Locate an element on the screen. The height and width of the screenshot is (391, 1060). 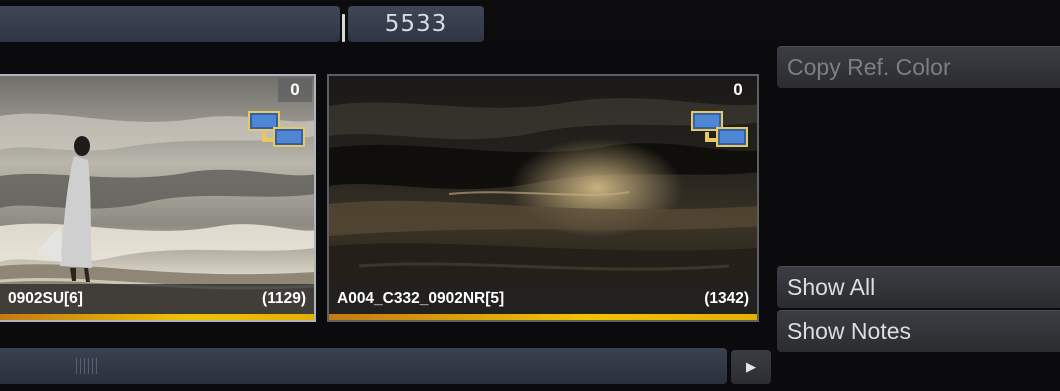
playhead-marker is located at coordinates (343, 28).